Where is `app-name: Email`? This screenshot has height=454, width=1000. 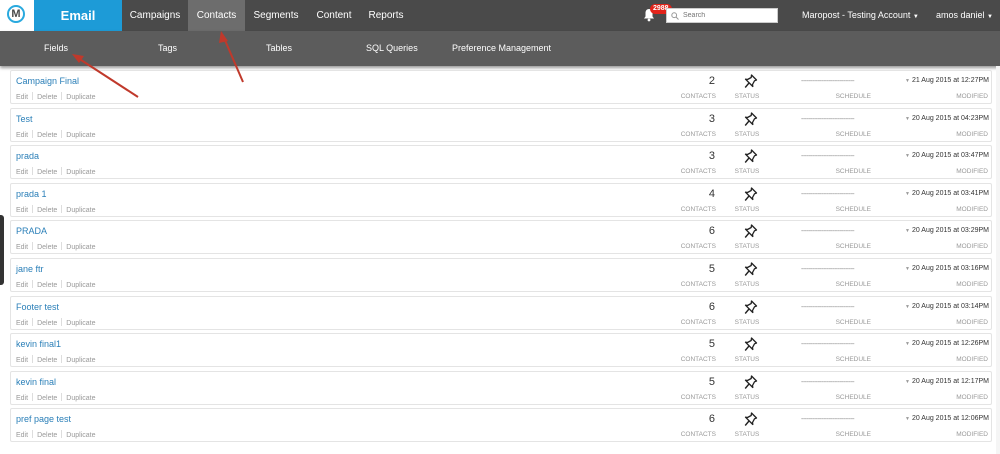 app-name: Email is located at coordinates (78, 15).